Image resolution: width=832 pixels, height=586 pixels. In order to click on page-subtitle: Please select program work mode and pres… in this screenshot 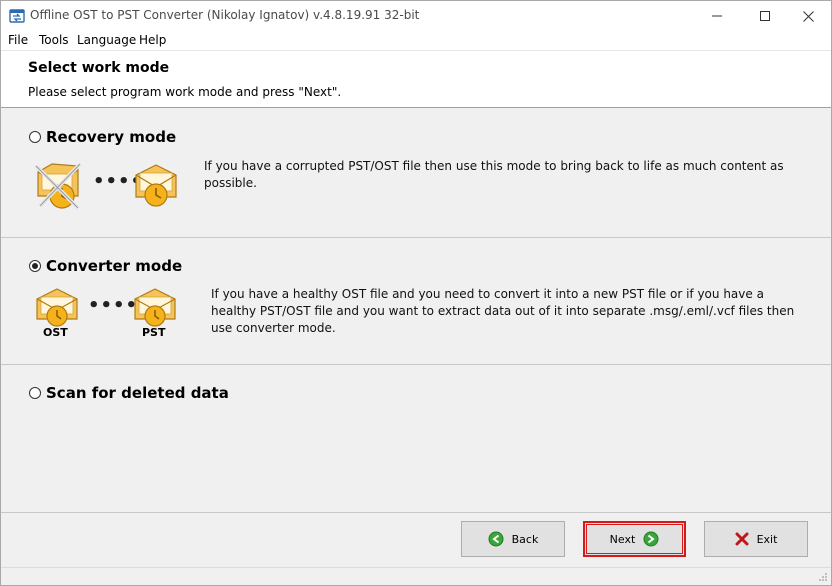, I will do `click(185, 92)`.